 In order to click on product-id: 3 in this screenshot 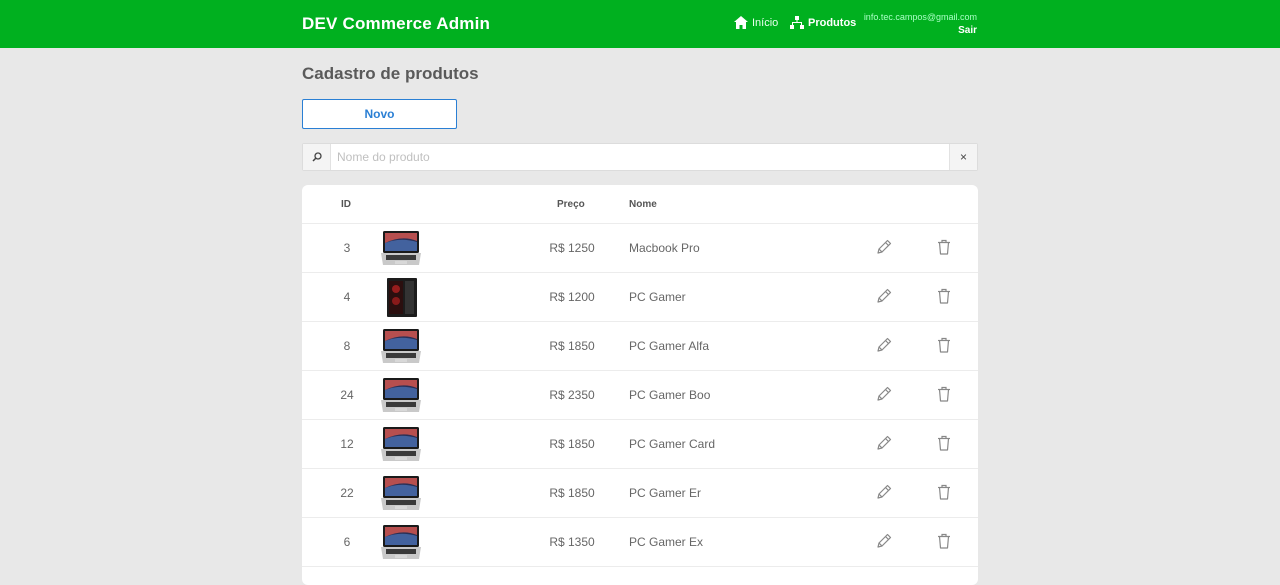, I will do `click(347, 248)`.